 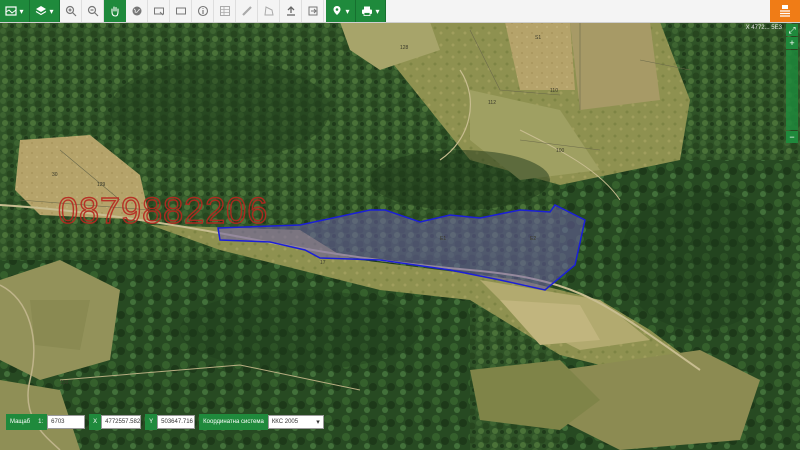 What do you see at coordinates (792, 90) in the screenshot?
I see `zoom-slider-track` at bounding box center [792, 90].